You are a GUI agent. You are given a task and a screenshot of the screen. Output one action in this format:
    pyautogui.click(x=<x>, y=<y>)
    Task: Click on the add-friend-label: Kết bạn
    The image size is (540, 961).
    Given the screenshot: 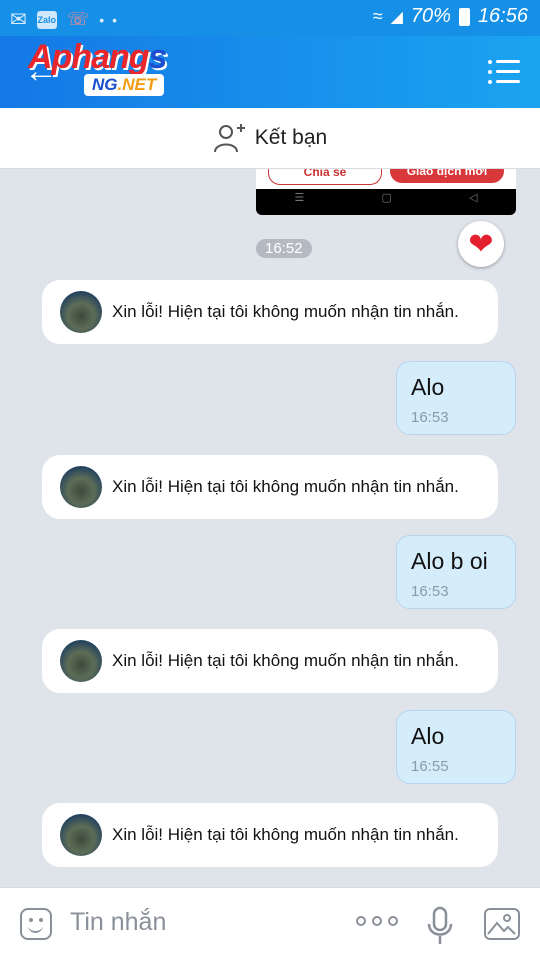 What is the action you would take?
    pyautogui.click(x=291, y=137)
    